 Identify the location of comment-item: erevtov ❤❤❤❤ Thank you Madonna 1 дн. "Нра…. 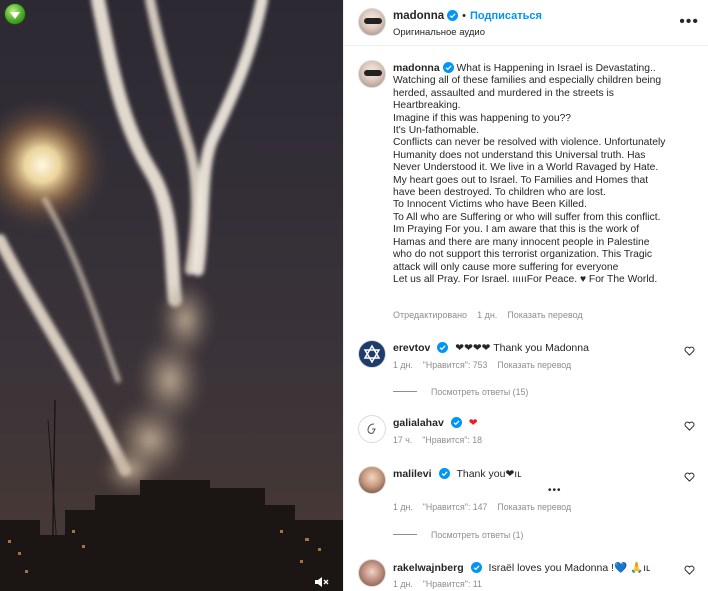
(530, 370).